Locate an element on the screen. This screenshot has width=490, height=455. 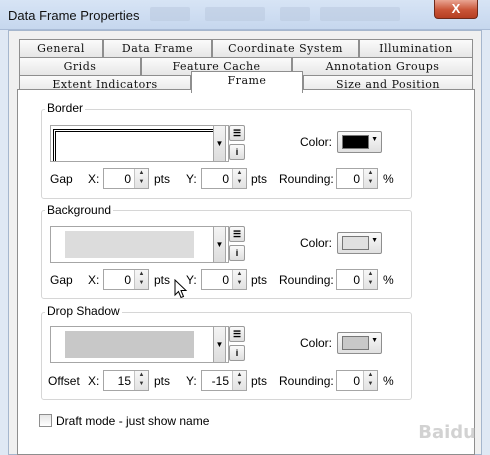
background-gap-x-units: pts is located at coordinates (162, 280).